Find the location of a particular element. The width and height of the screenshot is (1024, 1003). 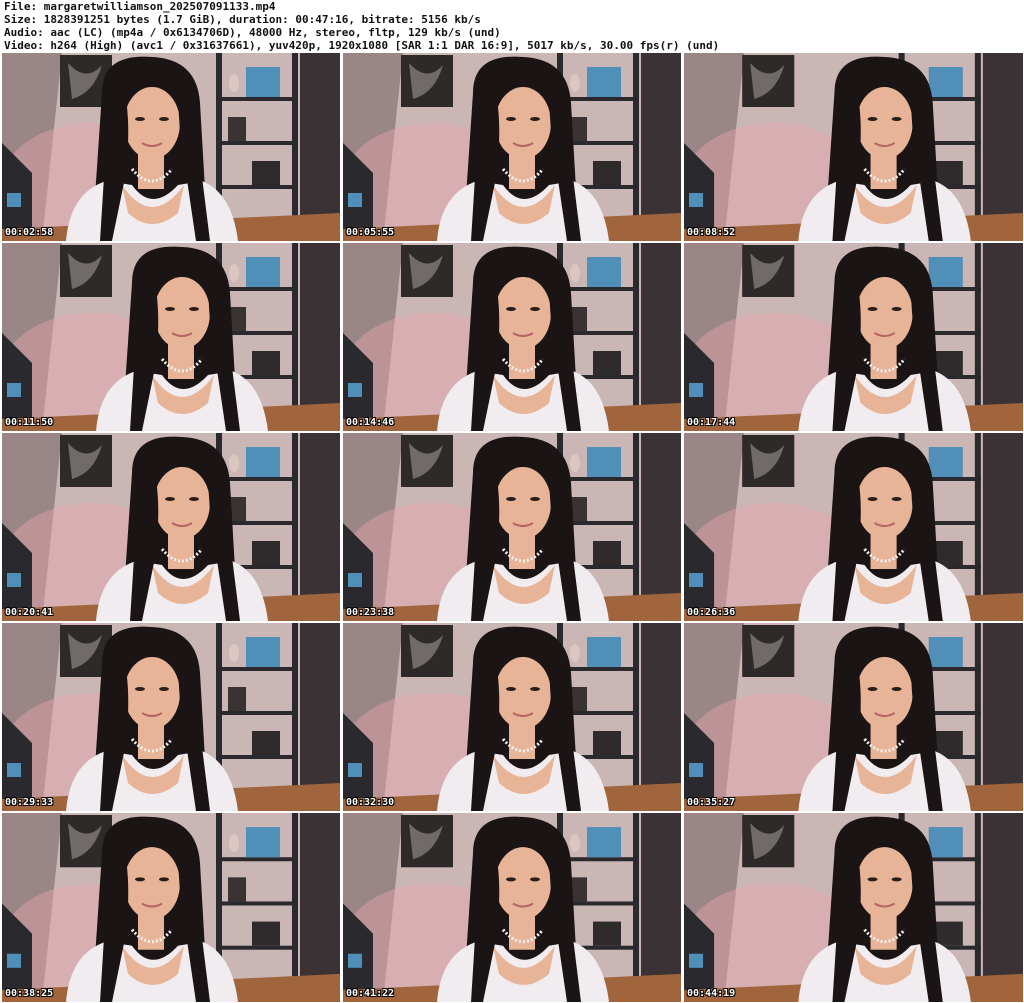

thumbnail-timestamp: 00:14:46 is located at coordinates (370, 422).